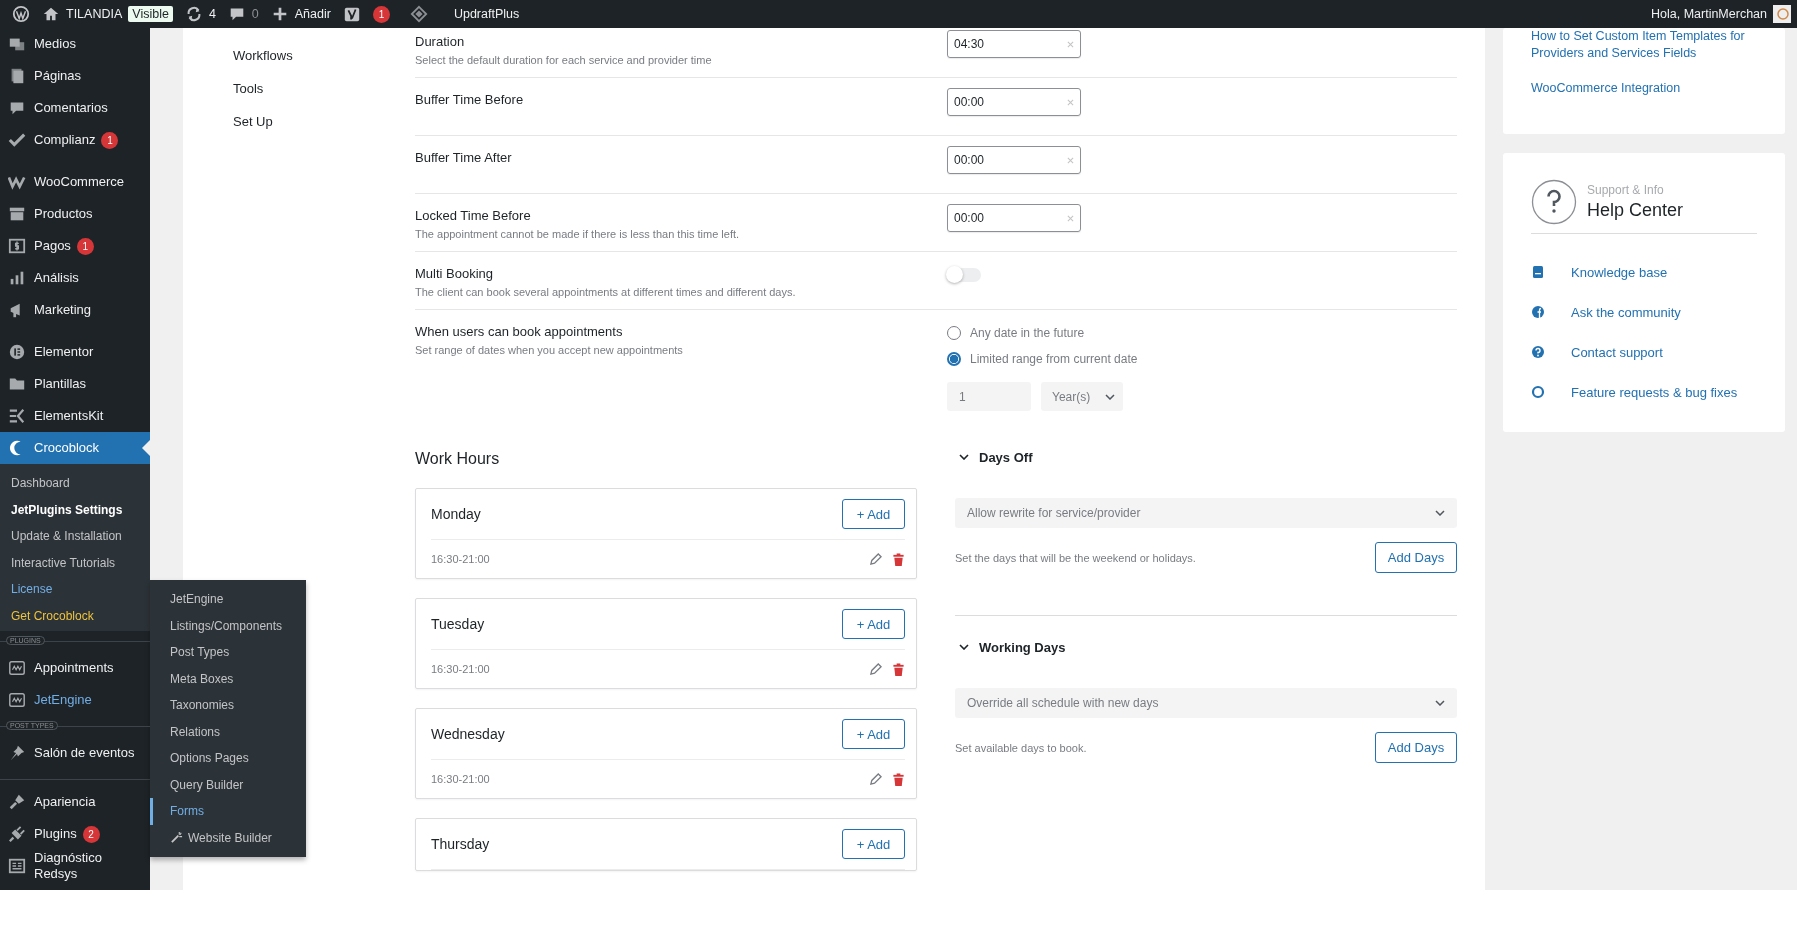  Describe the element at coordinates (75, 182) in the screenshot. I see `menu-item: WooCommerce` at that location.